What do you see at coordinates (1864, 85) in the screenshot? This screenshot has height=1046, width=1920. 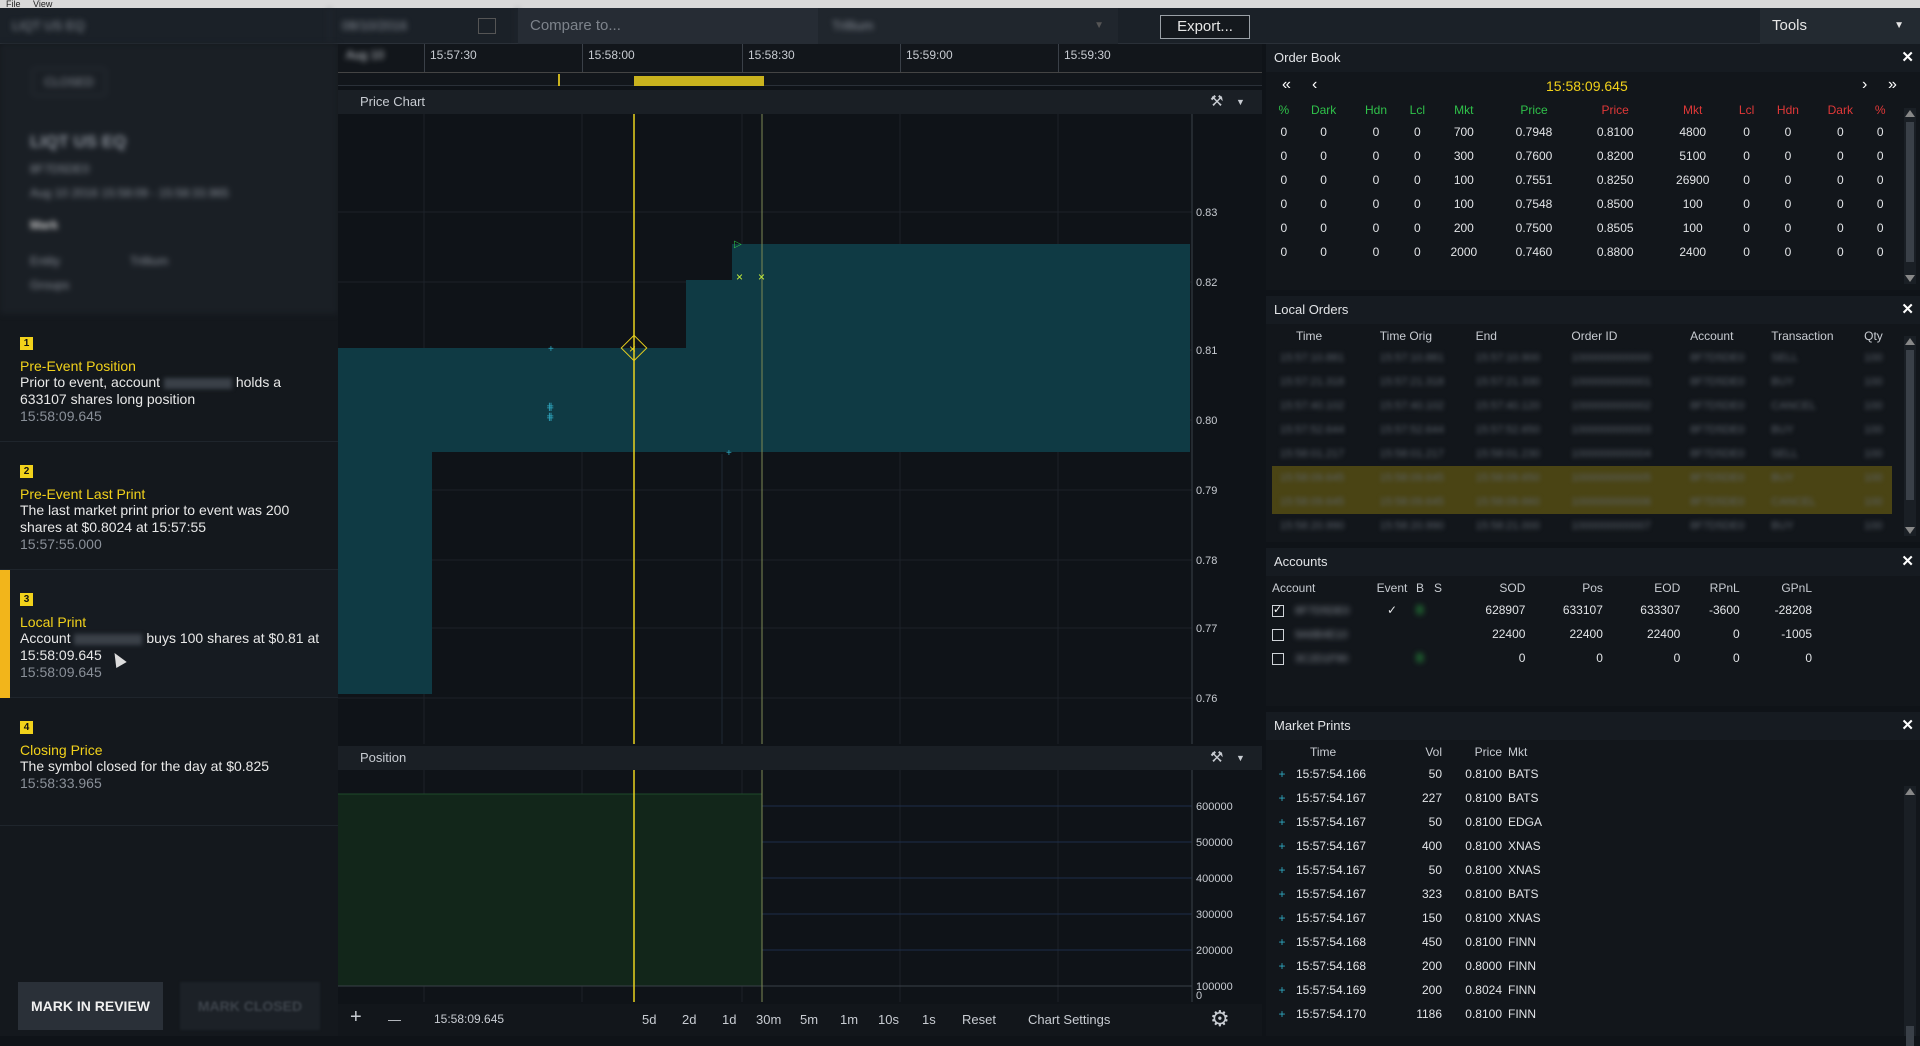 I see `next-icon: ›` at bounding box center [1864, 85].